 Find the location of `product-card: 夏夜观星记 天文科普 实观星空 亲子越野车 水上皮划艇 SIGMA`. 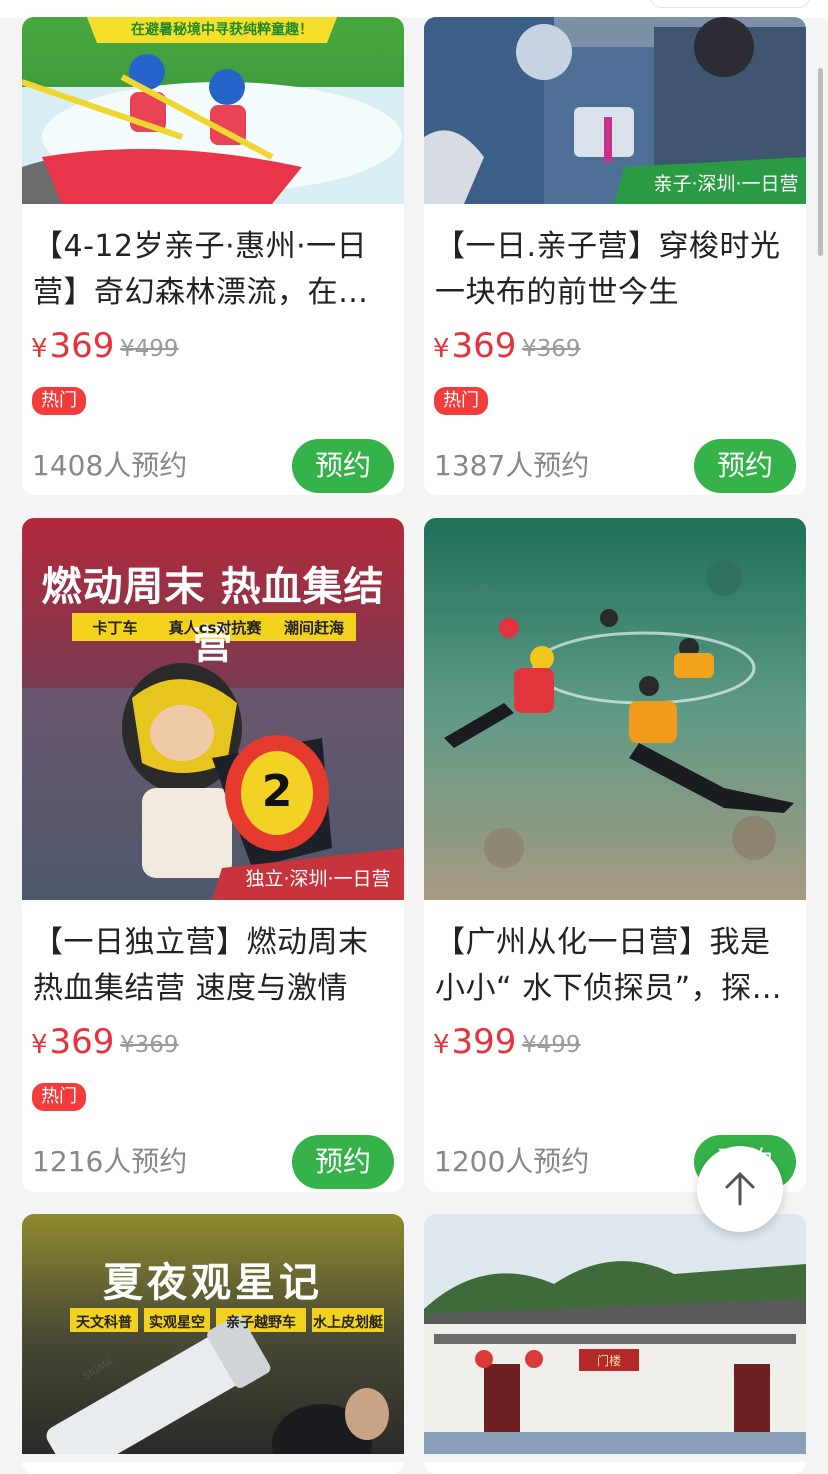

product-card: 夏夜观星记 天文科普 实观星空 亲子越野车 水上皮划艇 SIGMA is located at coordinates (213, 1344).